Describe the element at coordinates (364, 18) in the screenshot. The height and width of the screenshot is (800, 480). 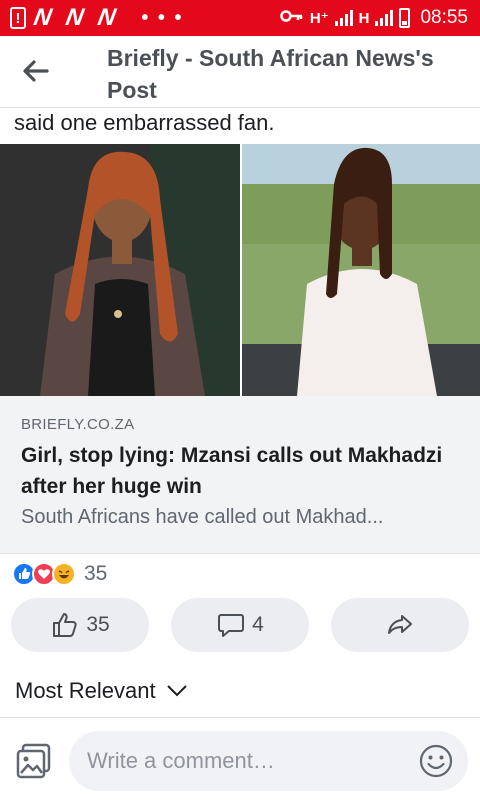
I see `network-type-2: H` at that location.